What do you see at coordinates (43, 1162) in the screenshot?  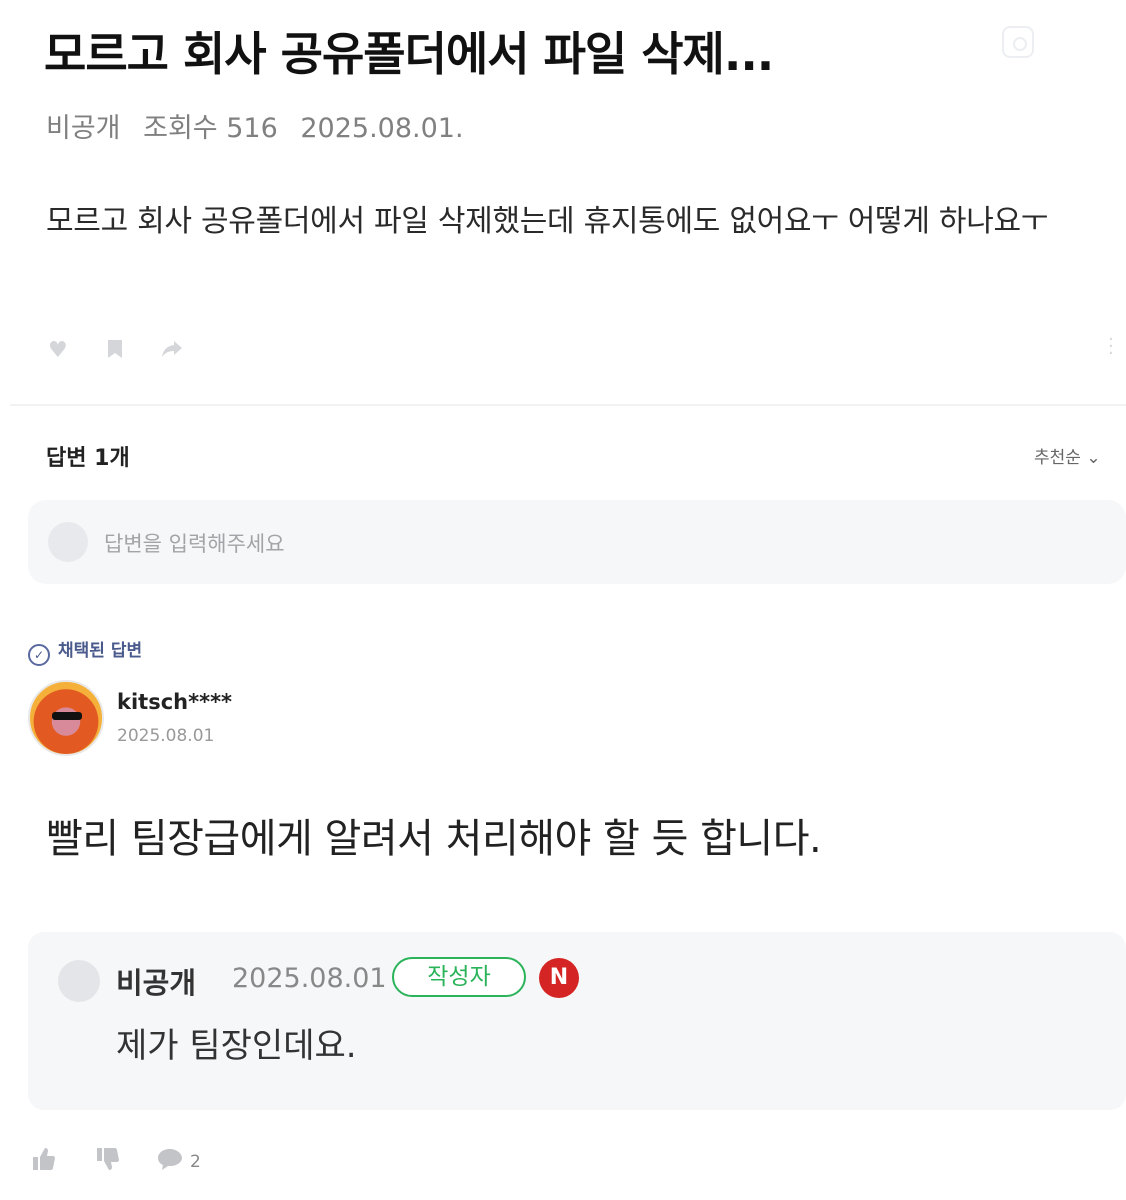 I see `thumbs-up-icon` at bounding box center [43, 1162].